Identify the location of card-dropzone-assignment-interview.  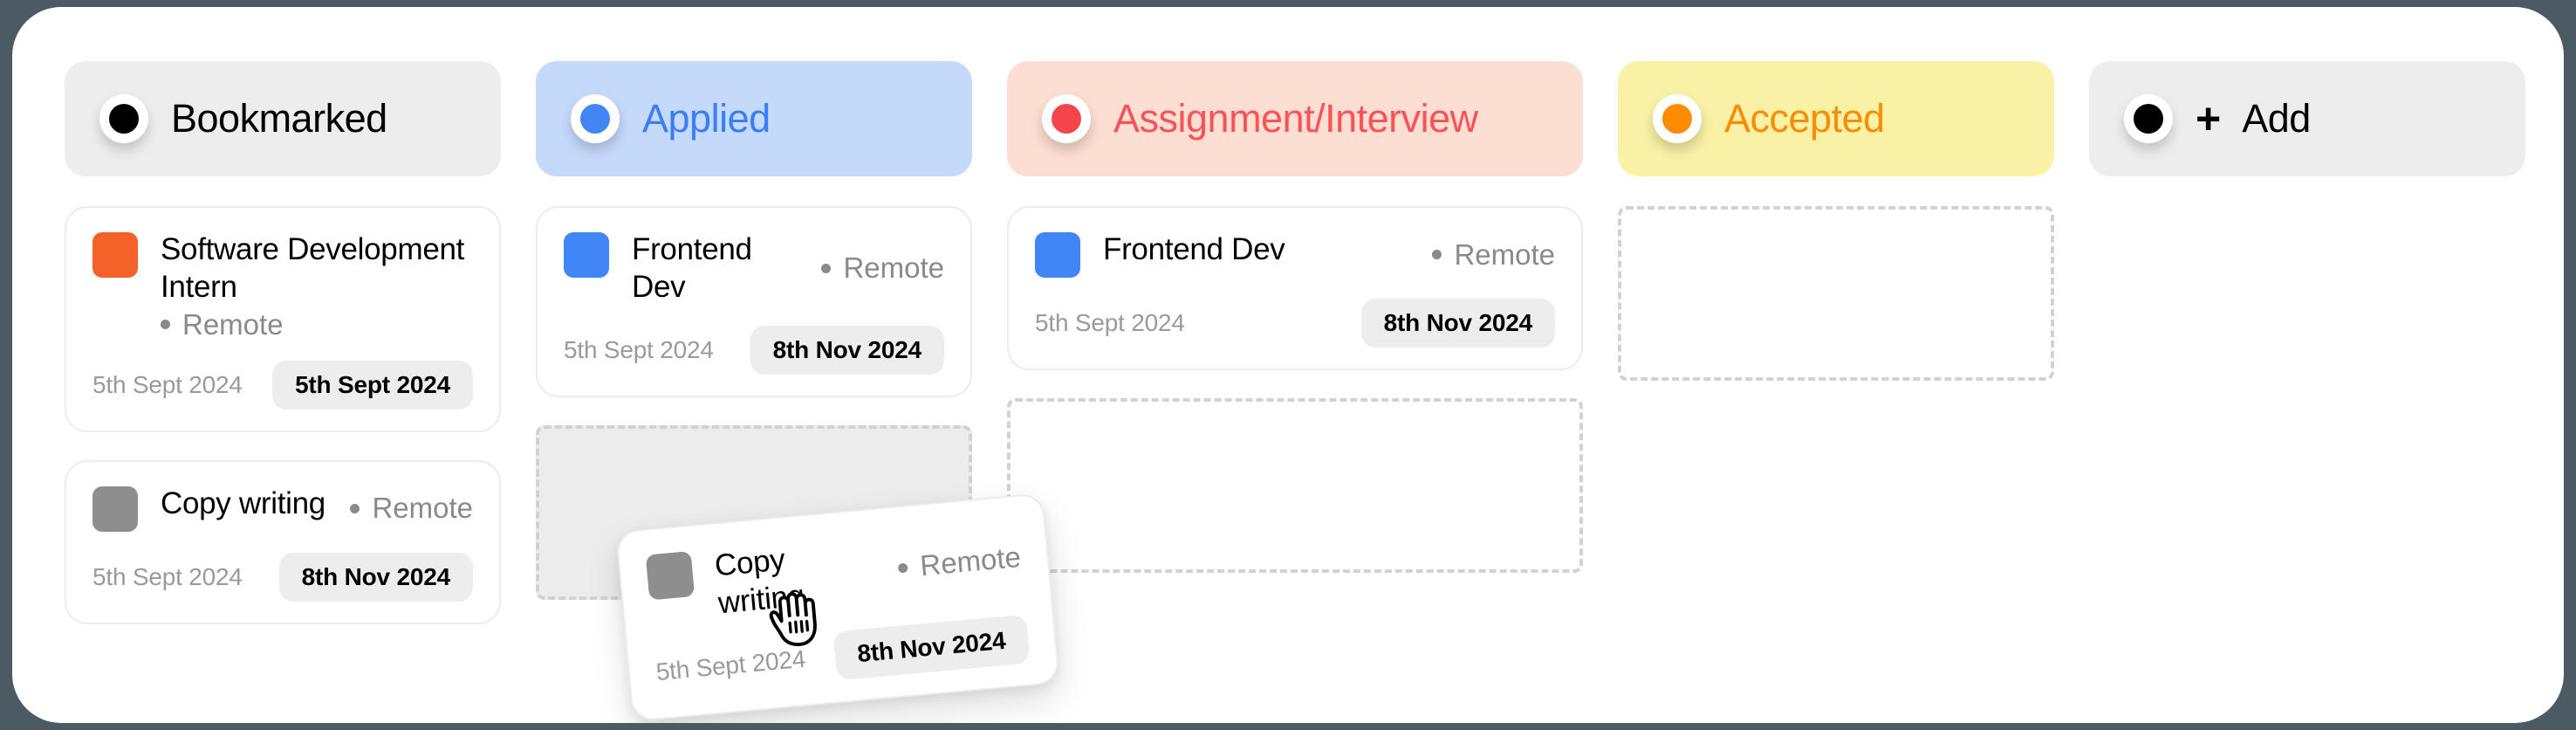
(1295, 485).